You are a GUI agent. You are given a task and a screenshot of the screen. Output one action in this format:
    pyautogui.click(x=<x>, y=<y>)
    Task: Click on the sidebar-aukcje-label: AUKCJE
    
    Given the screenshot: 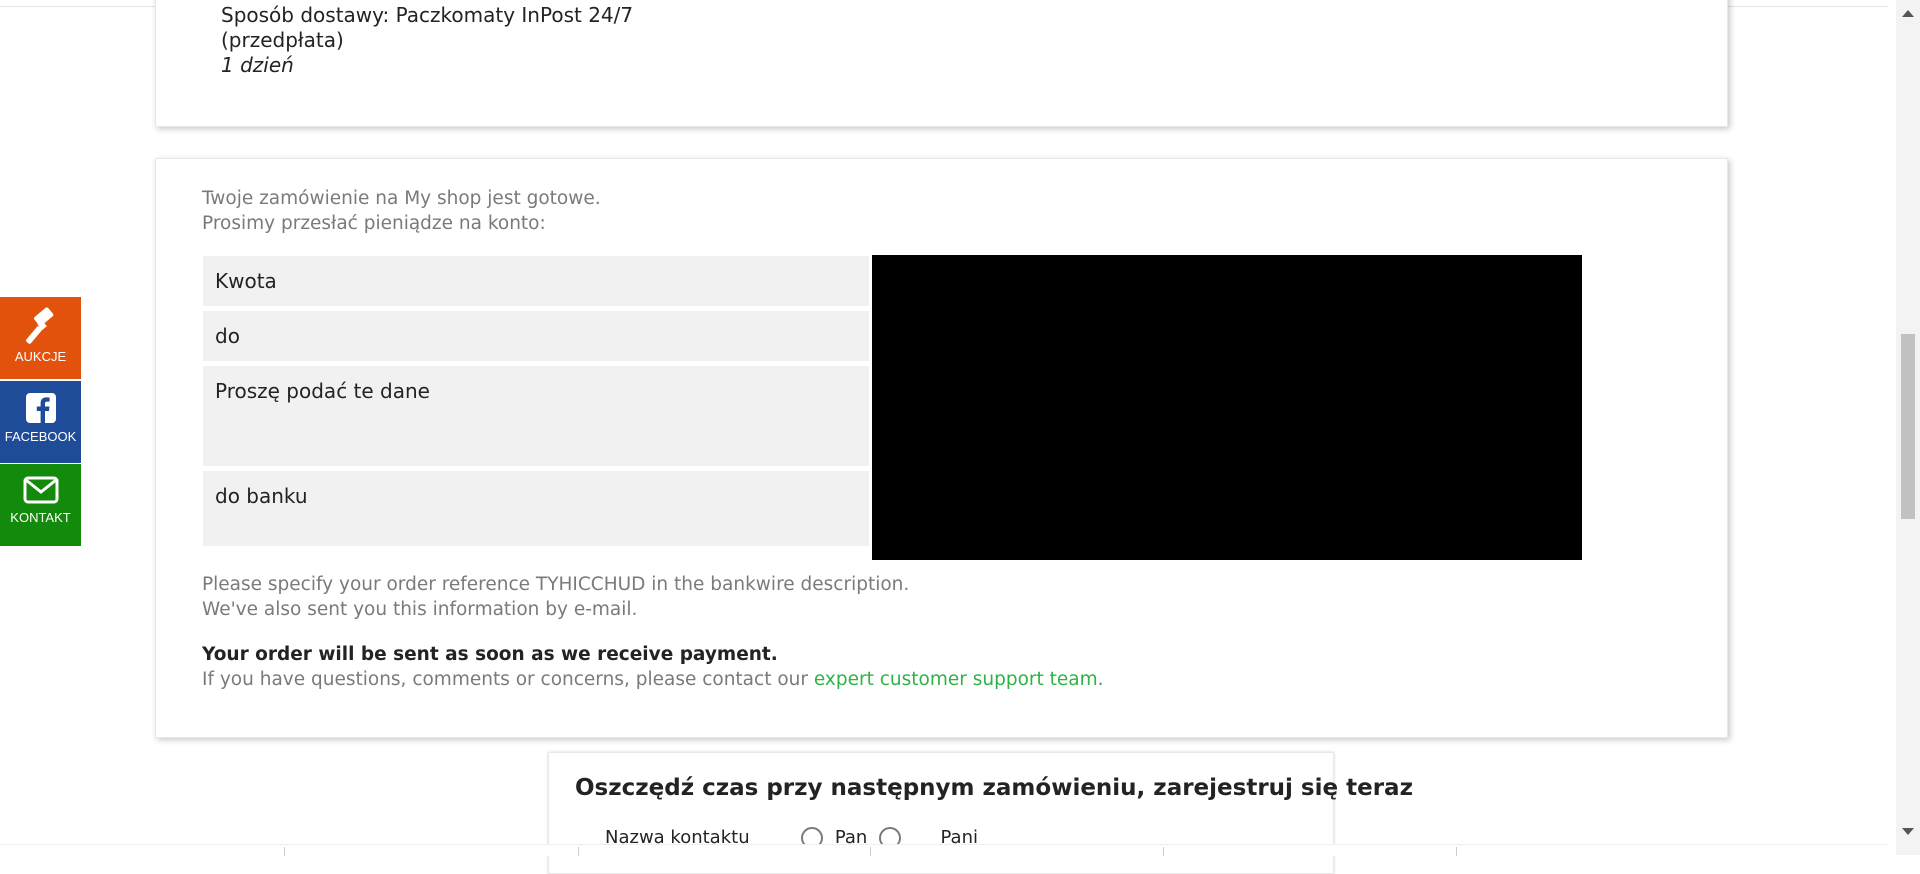 What is the action you would take?
    pyautogui.click(x=40, y=356)
    